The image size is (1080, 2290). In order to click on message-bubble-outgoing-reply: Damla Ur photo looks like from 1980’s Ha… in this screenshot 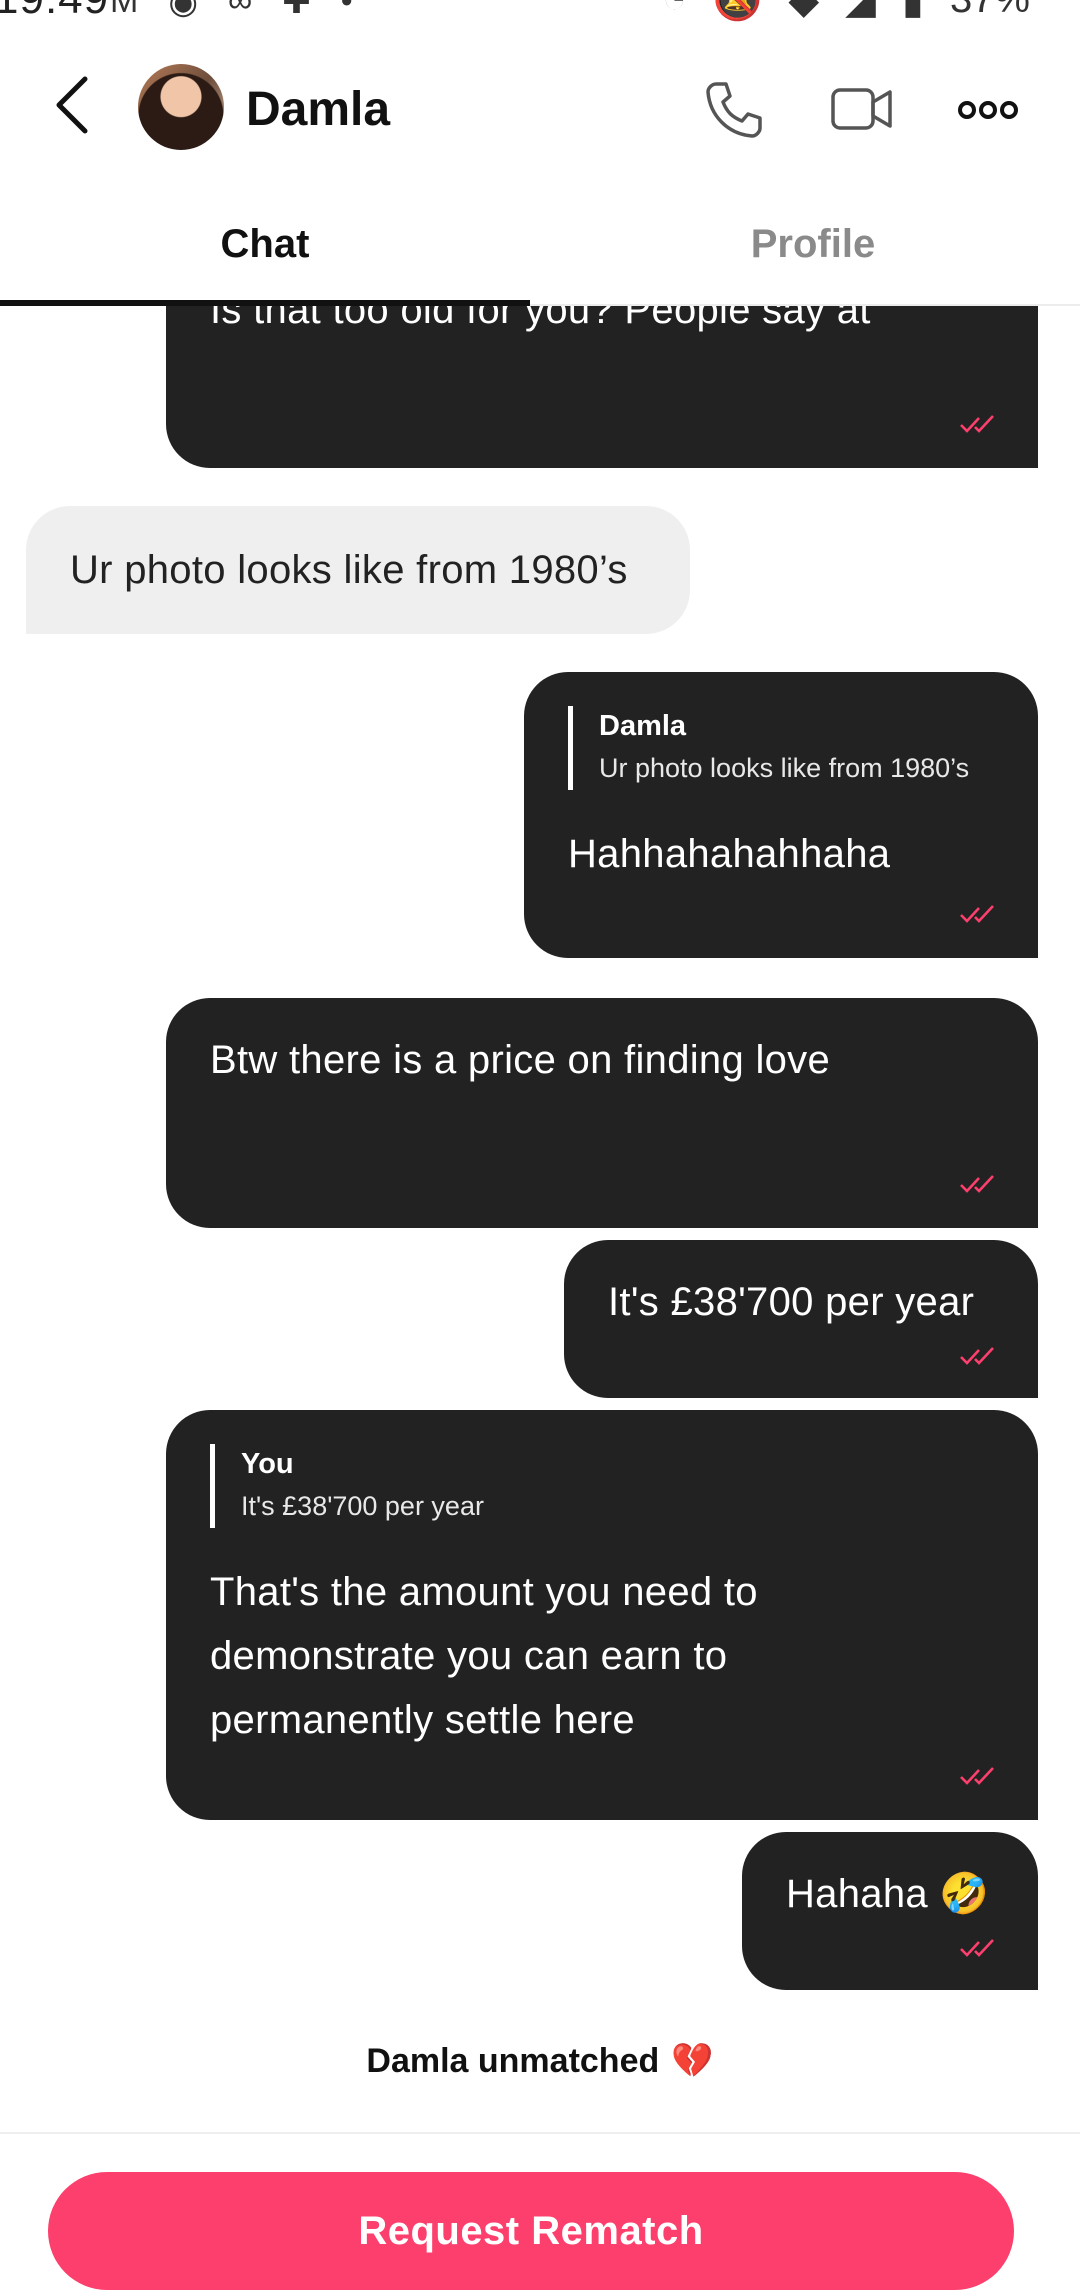, I will do `click(781, 815)`.